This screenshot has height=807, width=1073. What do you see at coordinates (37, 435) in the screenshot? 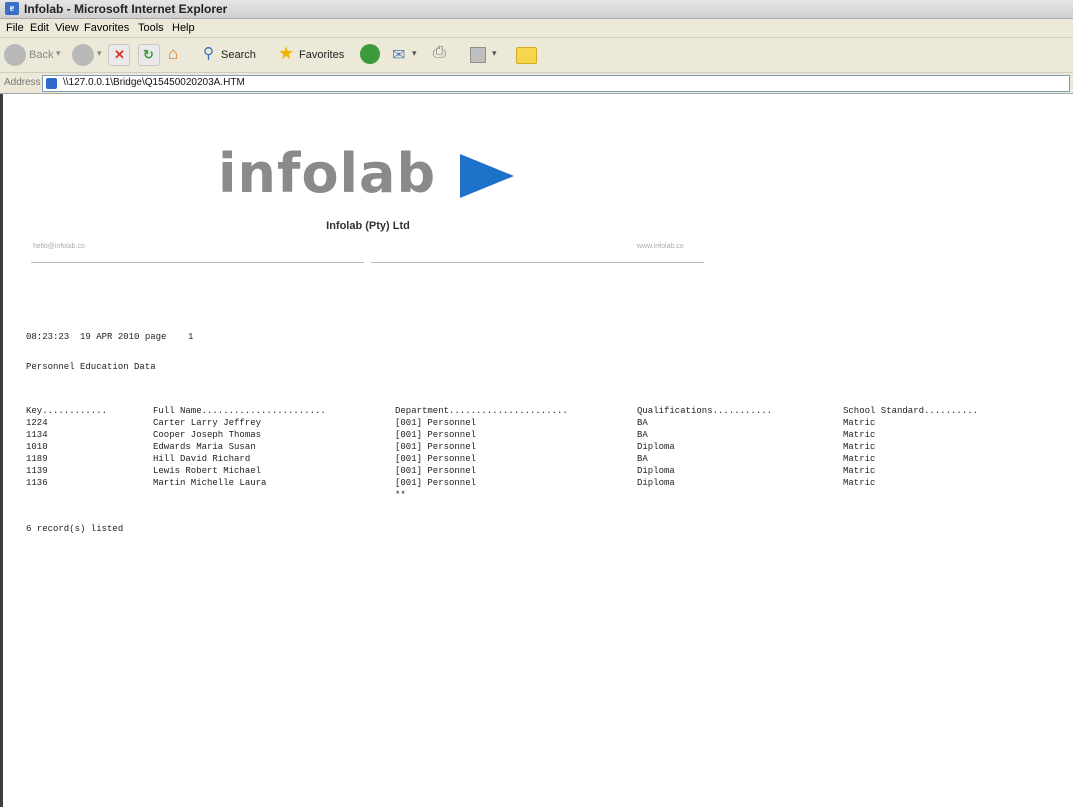
I see `cell-key: 1134` at bounding box center [37, 435].